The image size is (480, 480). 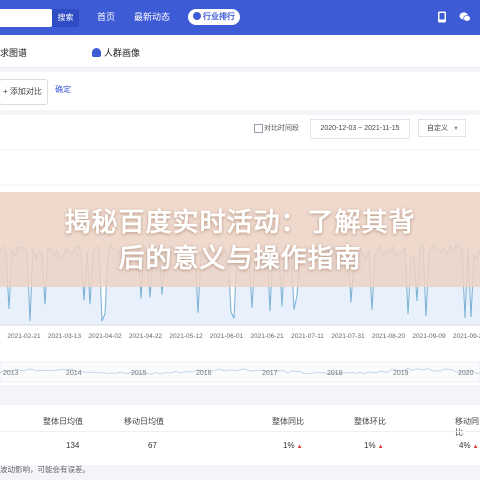 I want to click on header-mobile-yoy: 移动同比, so click(x=467, y=427).